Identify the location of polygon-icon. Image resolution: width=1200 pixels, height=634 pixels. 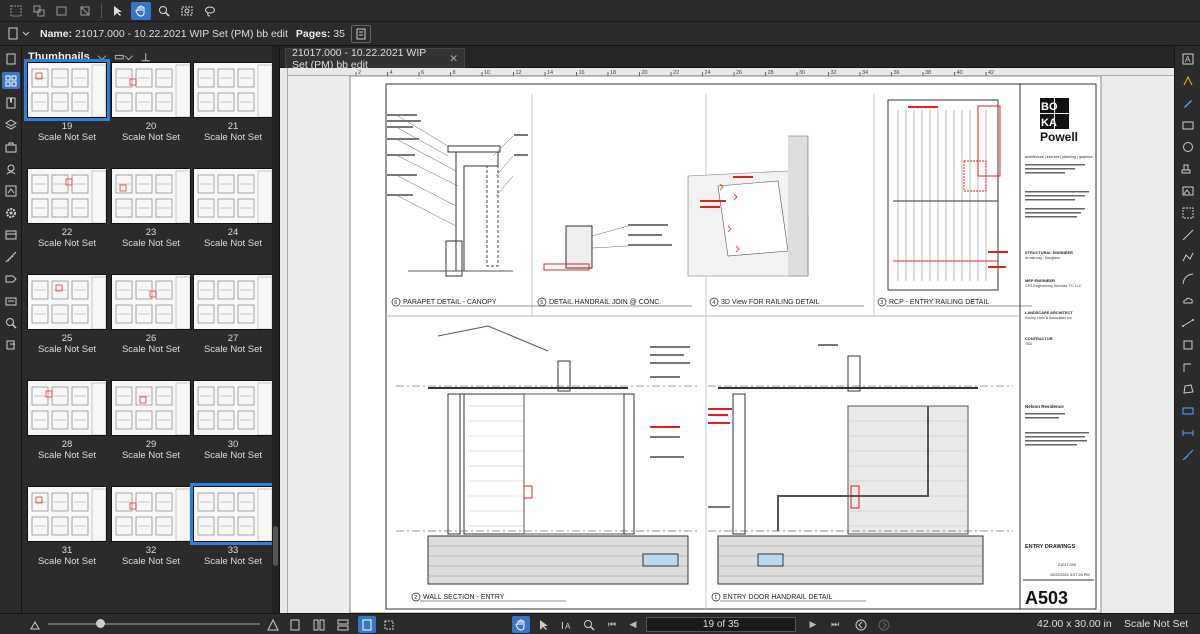
(1188, 388).